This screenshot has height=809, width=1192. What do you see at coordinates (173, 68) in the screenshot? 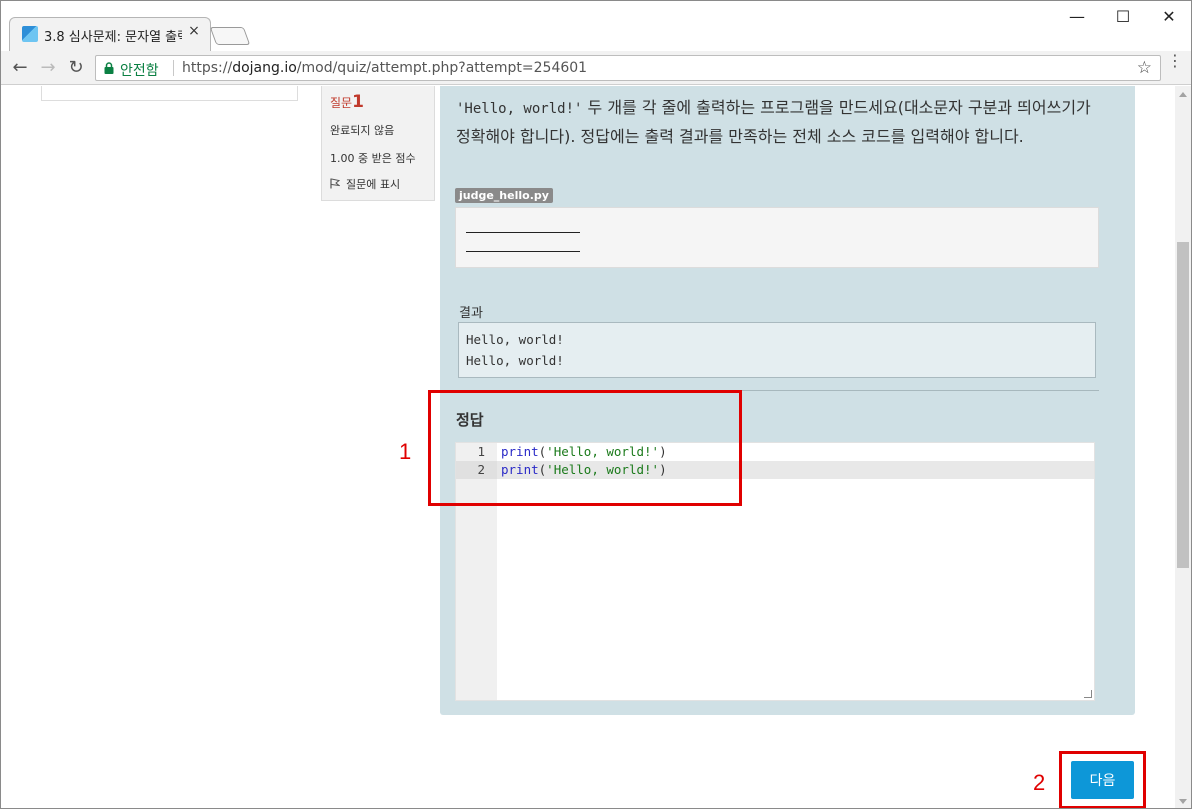
I see `address-separator` at bounding box center [173, 68].